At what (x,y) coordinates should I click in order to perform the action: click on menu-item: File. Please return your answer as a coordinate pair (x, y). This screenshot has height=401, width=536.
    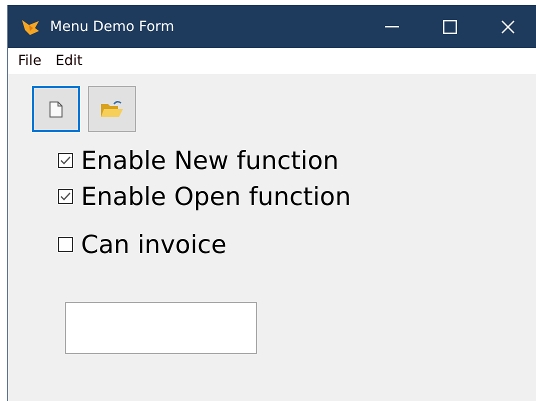
    Looking at the image, I should click on (31, 61).